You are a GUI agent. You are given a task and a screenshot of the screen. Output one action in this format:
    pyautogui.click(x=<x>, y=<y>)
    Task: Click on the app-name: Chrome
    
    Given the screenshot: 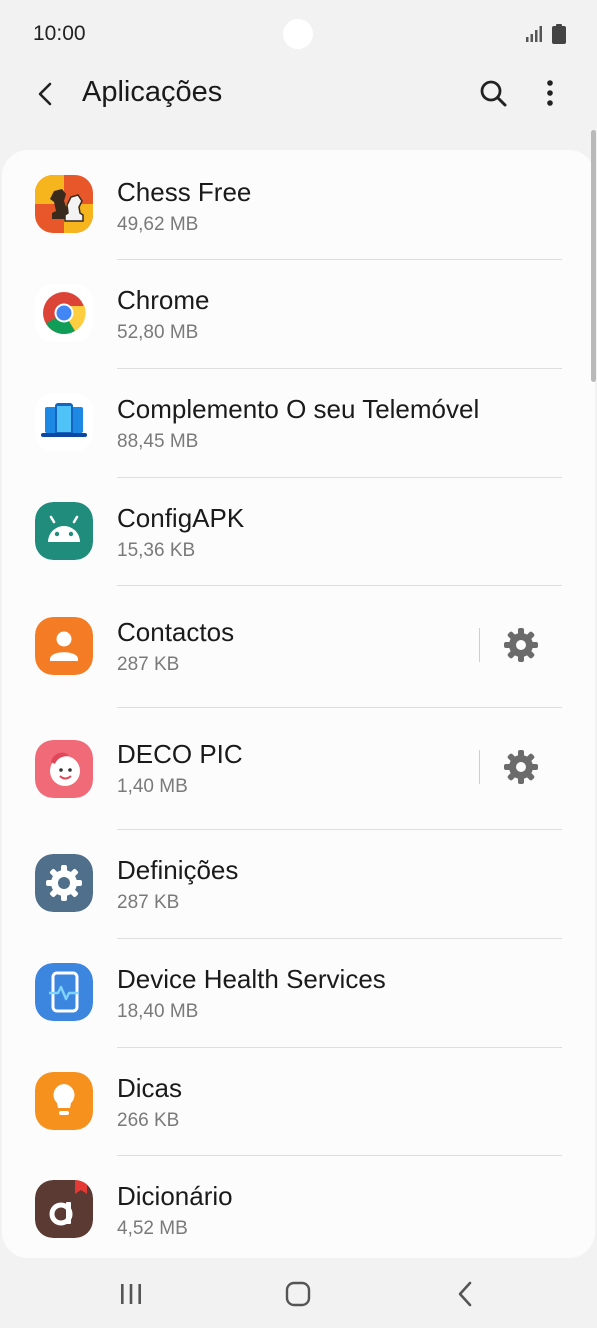 What is the action you would take?
    pyautogui.click(x=163, y=300)
    